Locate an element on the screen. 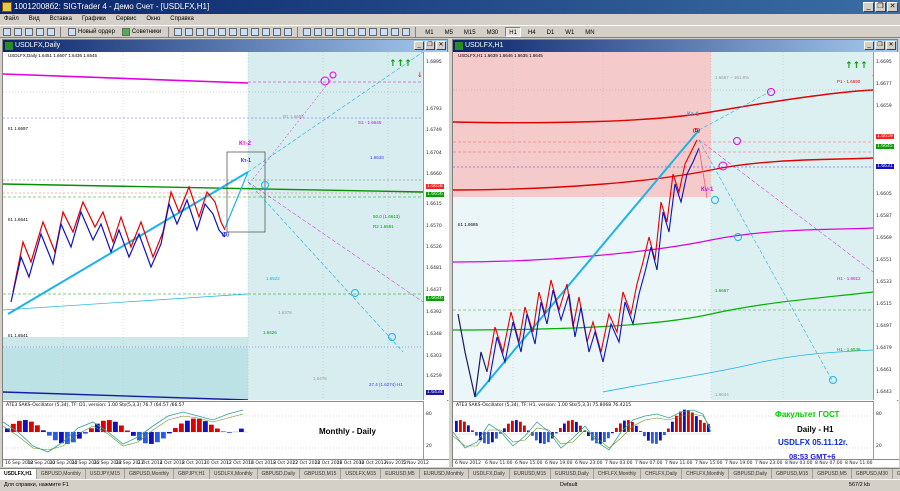  timeframe-m30: M30 is located at coordinates (493, 32).